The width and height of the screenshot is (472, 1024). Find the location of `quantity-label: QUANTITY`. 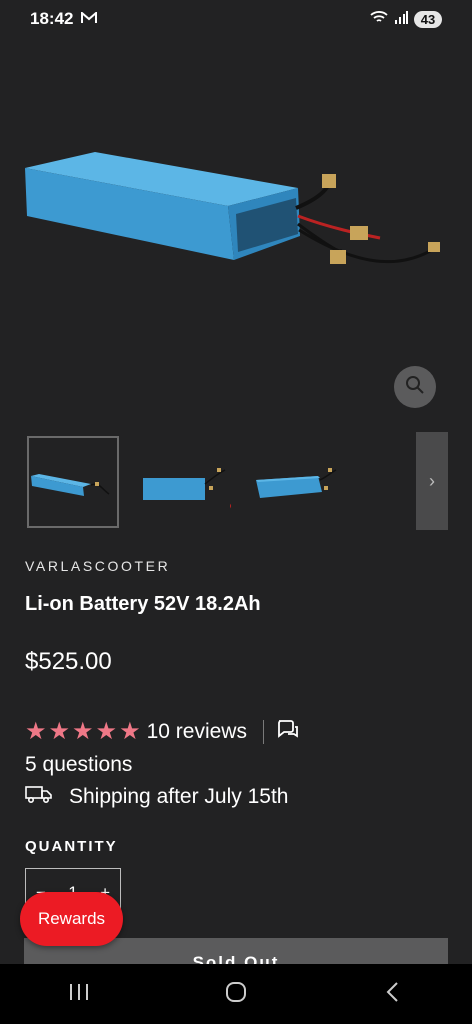

quantity-label: QUANTITY is located at coordinates (71, 846).